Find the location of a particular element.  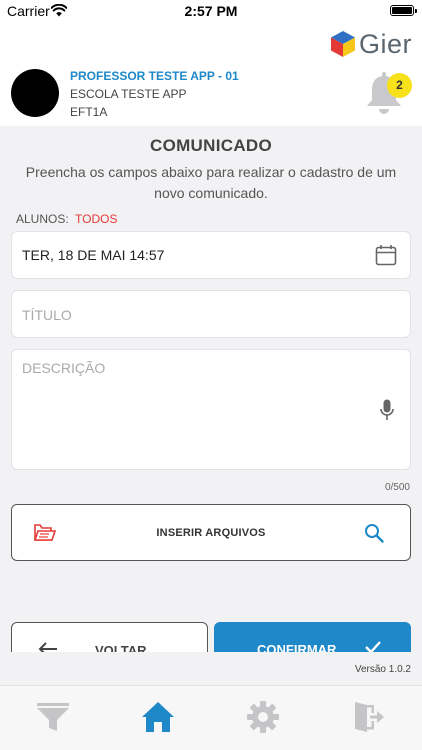

tab-bar is located at coordinates (211, 717).